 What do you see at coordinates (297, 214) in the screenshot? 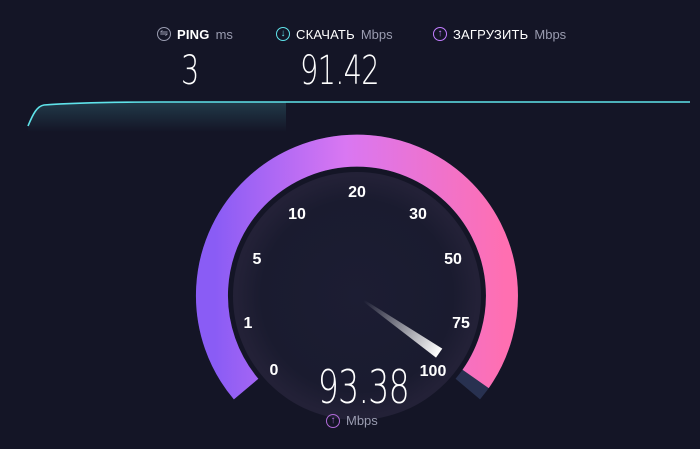
I see `tick-10: 10` at bounding box center [297, 214].